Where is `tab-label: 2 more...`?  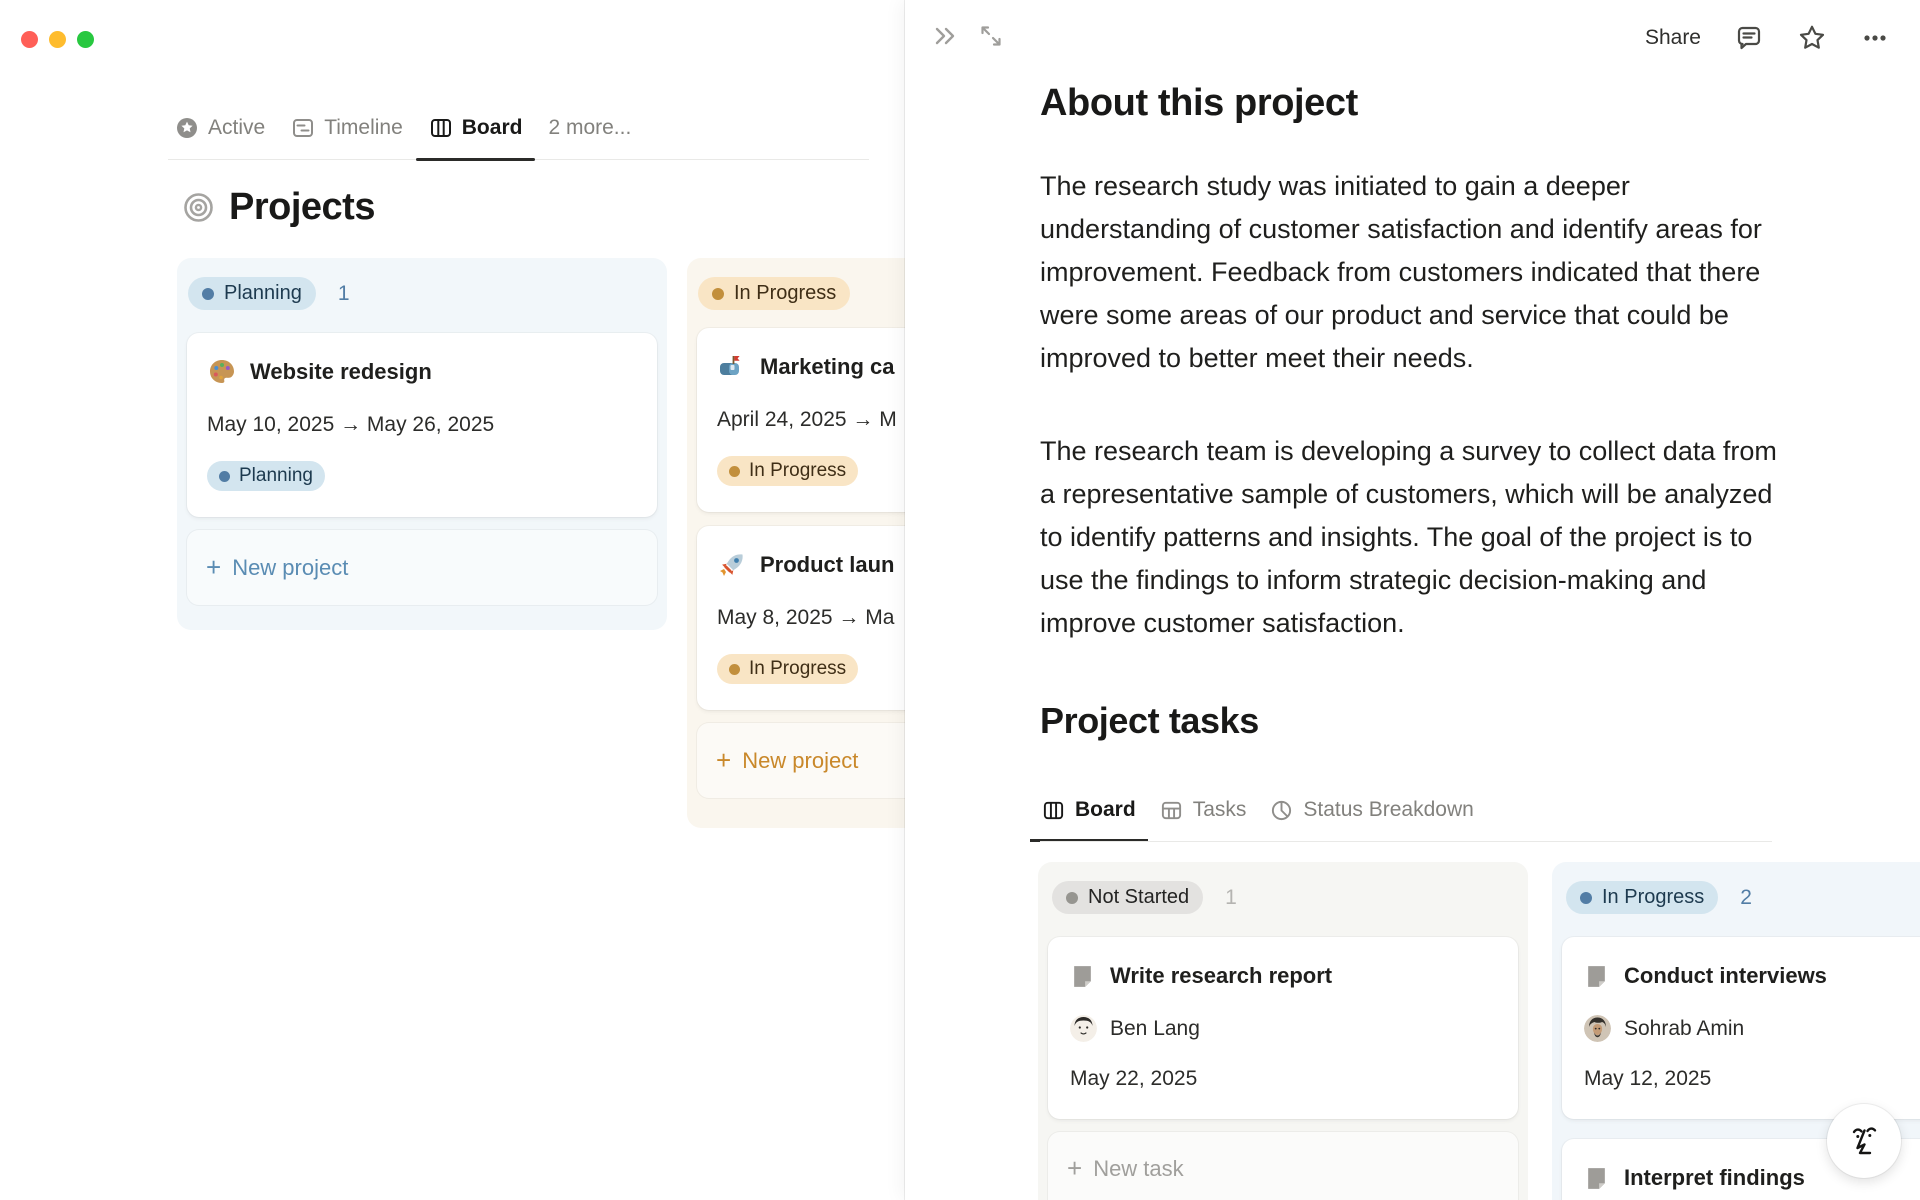
tab-label: 2 more... is located at coordinates (590, 127).